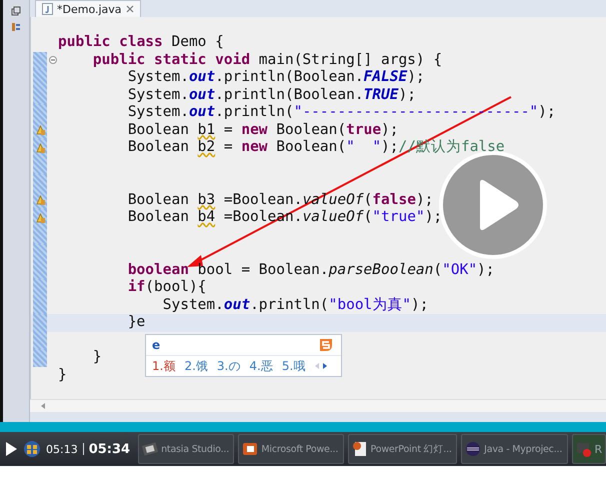  Describe the element at coordinates (276, 77) in the screenshot. I see `code-line: System.out.println(Boolean.FALSE);` at that location.